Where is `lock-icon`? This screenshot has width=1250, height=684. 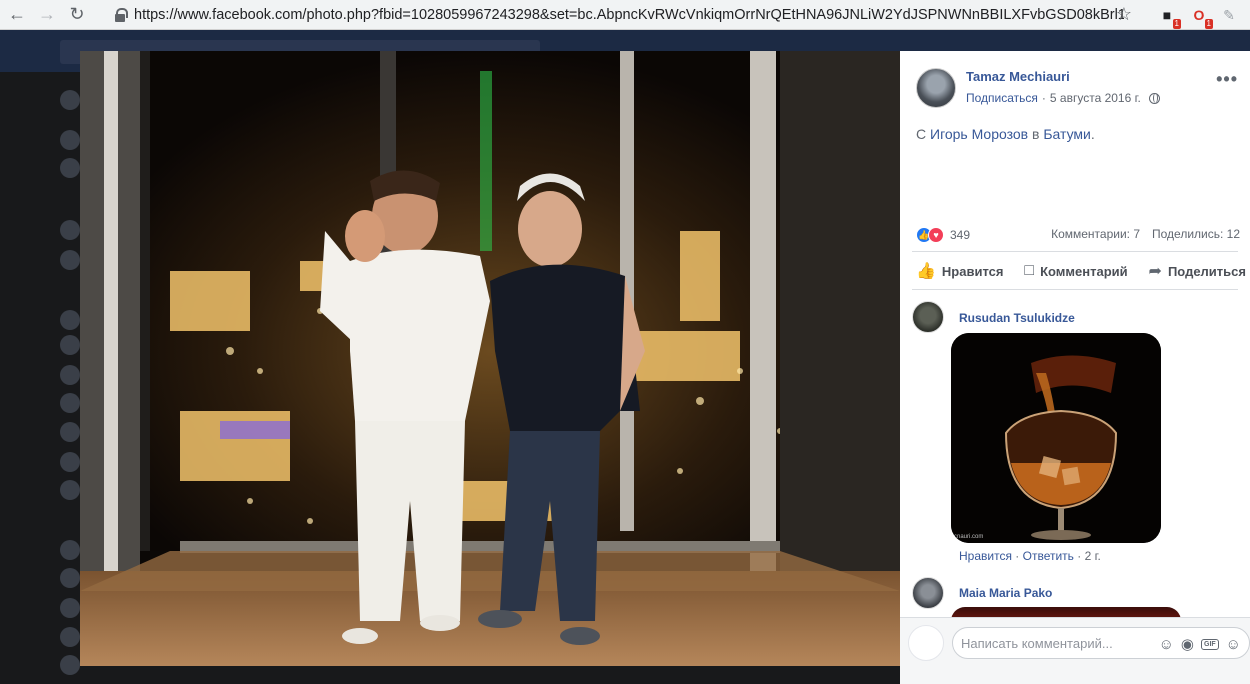 lock-icon is located at coordinates (121, 15).